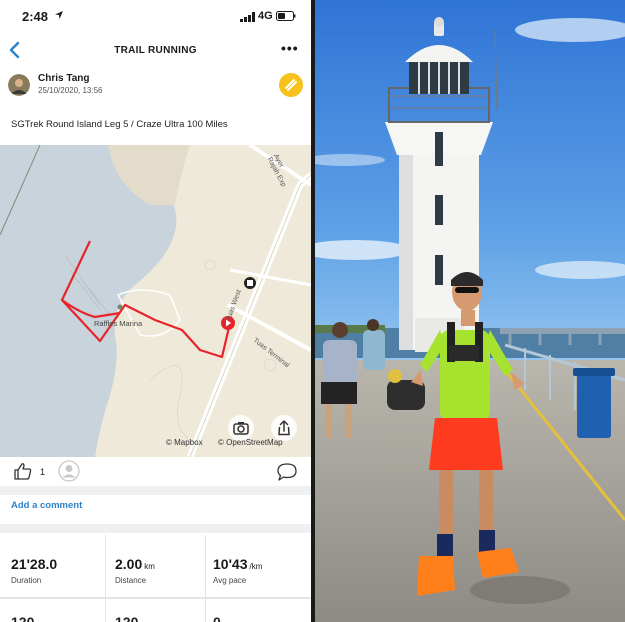  Describe the element at coordinates (287, 472) in the screenshot. I see `comment-bubble-icon` at that location.